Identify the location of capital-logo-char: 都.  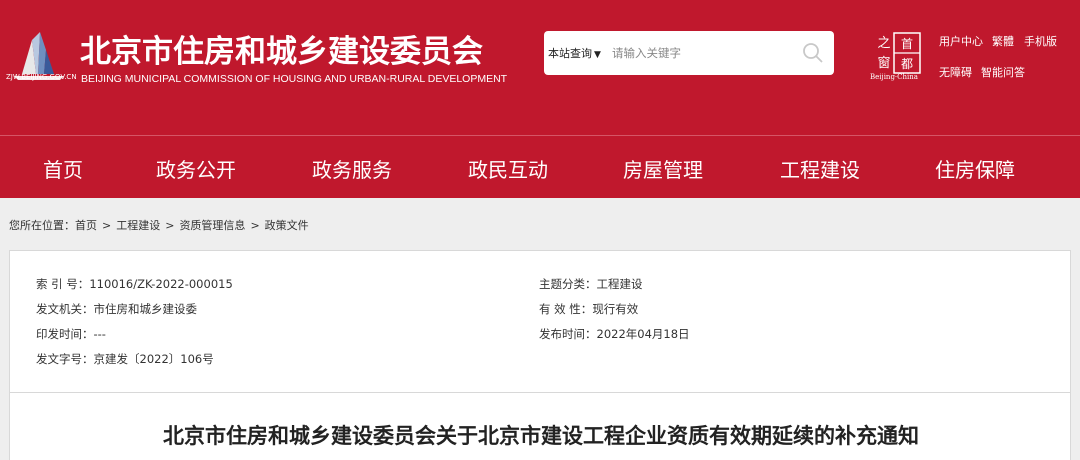
(907, 64).